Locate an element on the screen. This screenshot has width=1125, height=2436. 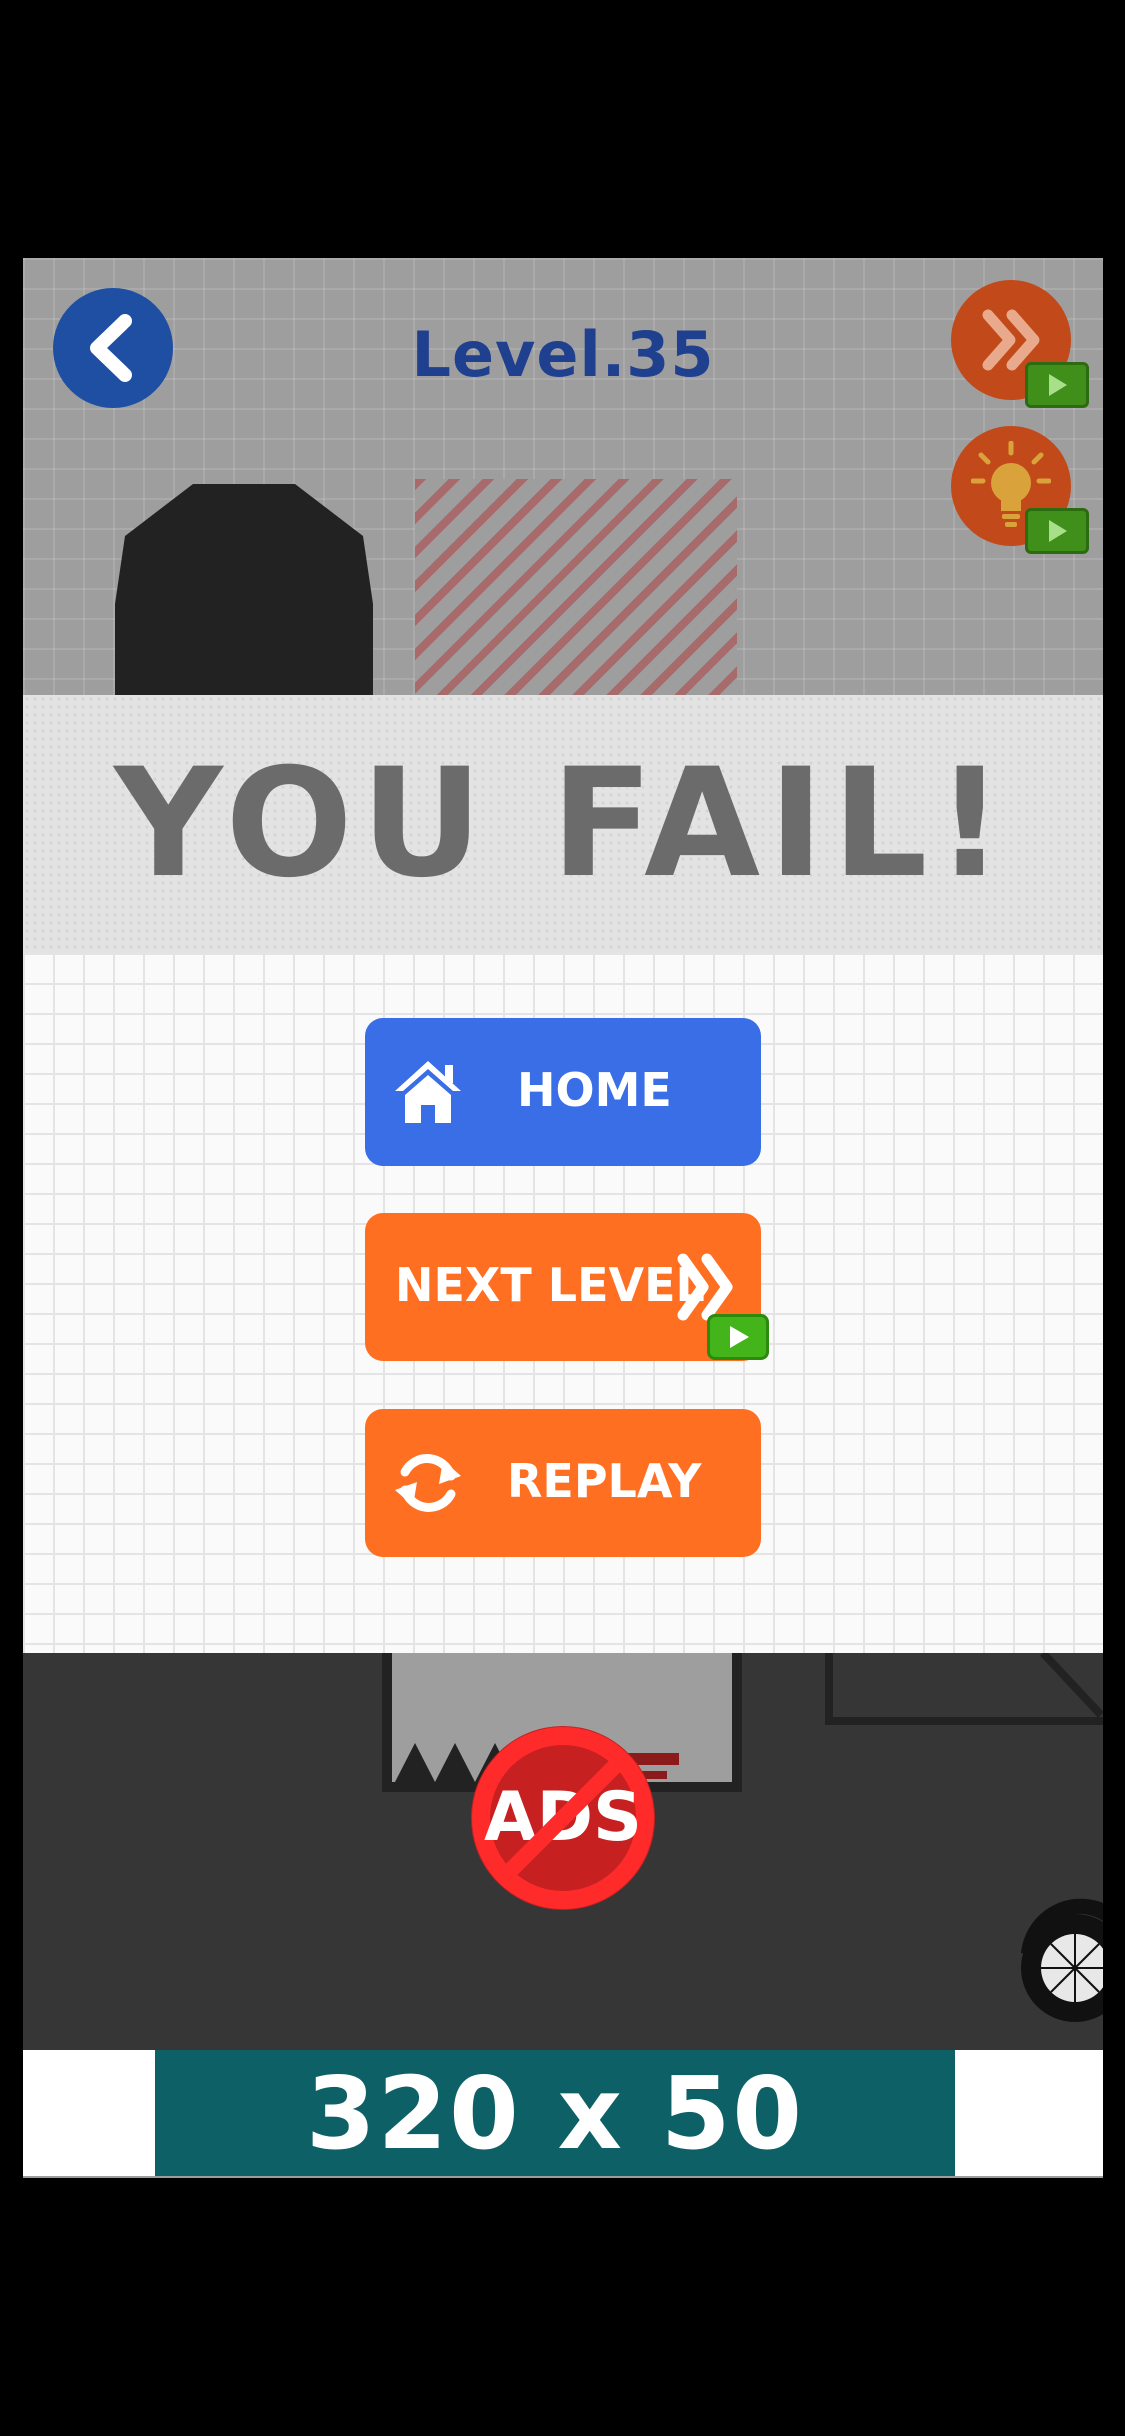
level-title: Level.35 is located at coordinates (563, 354).